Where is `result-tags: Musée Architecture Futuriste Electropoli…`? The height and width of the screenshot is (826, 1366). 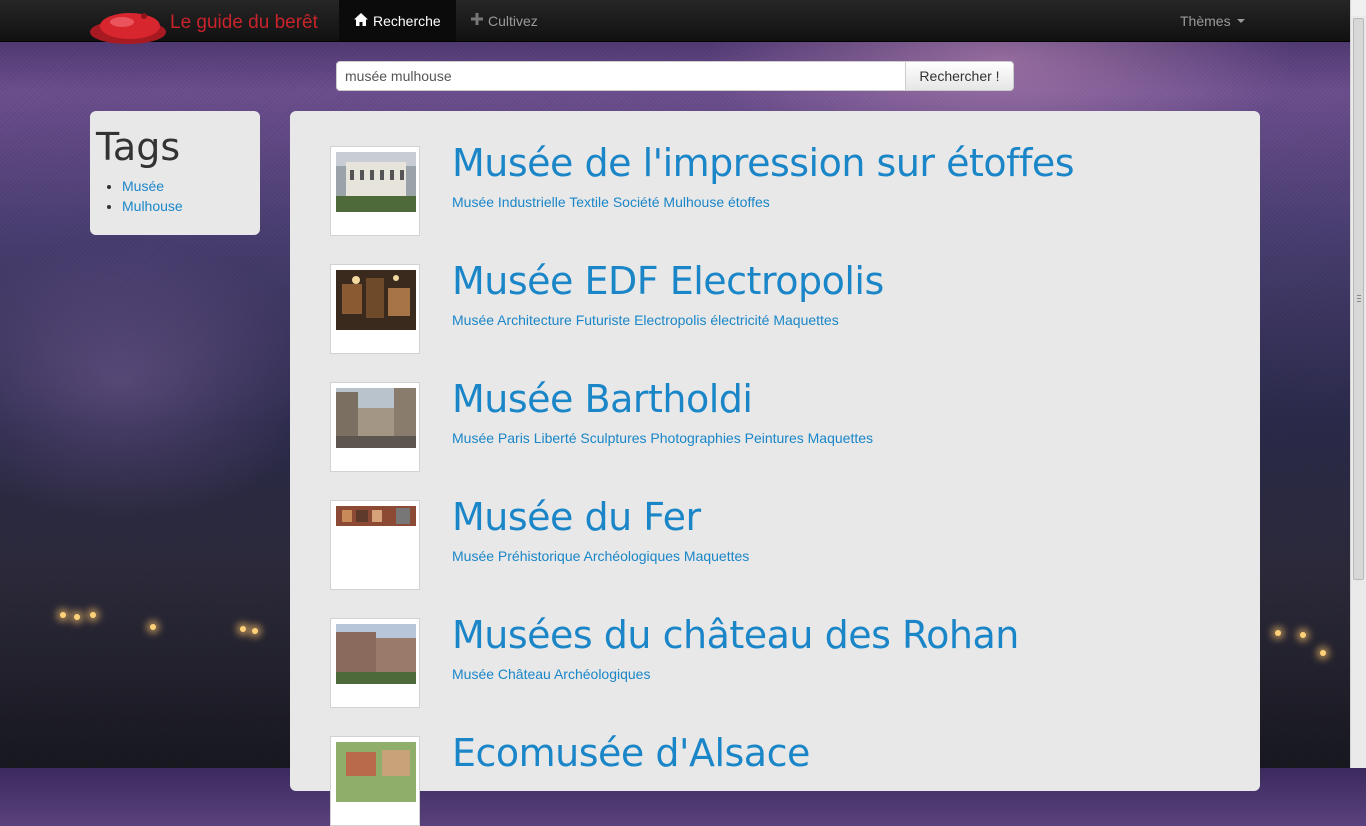 result-tags: Musée Architecture Futuriste Electropoli… is located at coordinates (645, 320).